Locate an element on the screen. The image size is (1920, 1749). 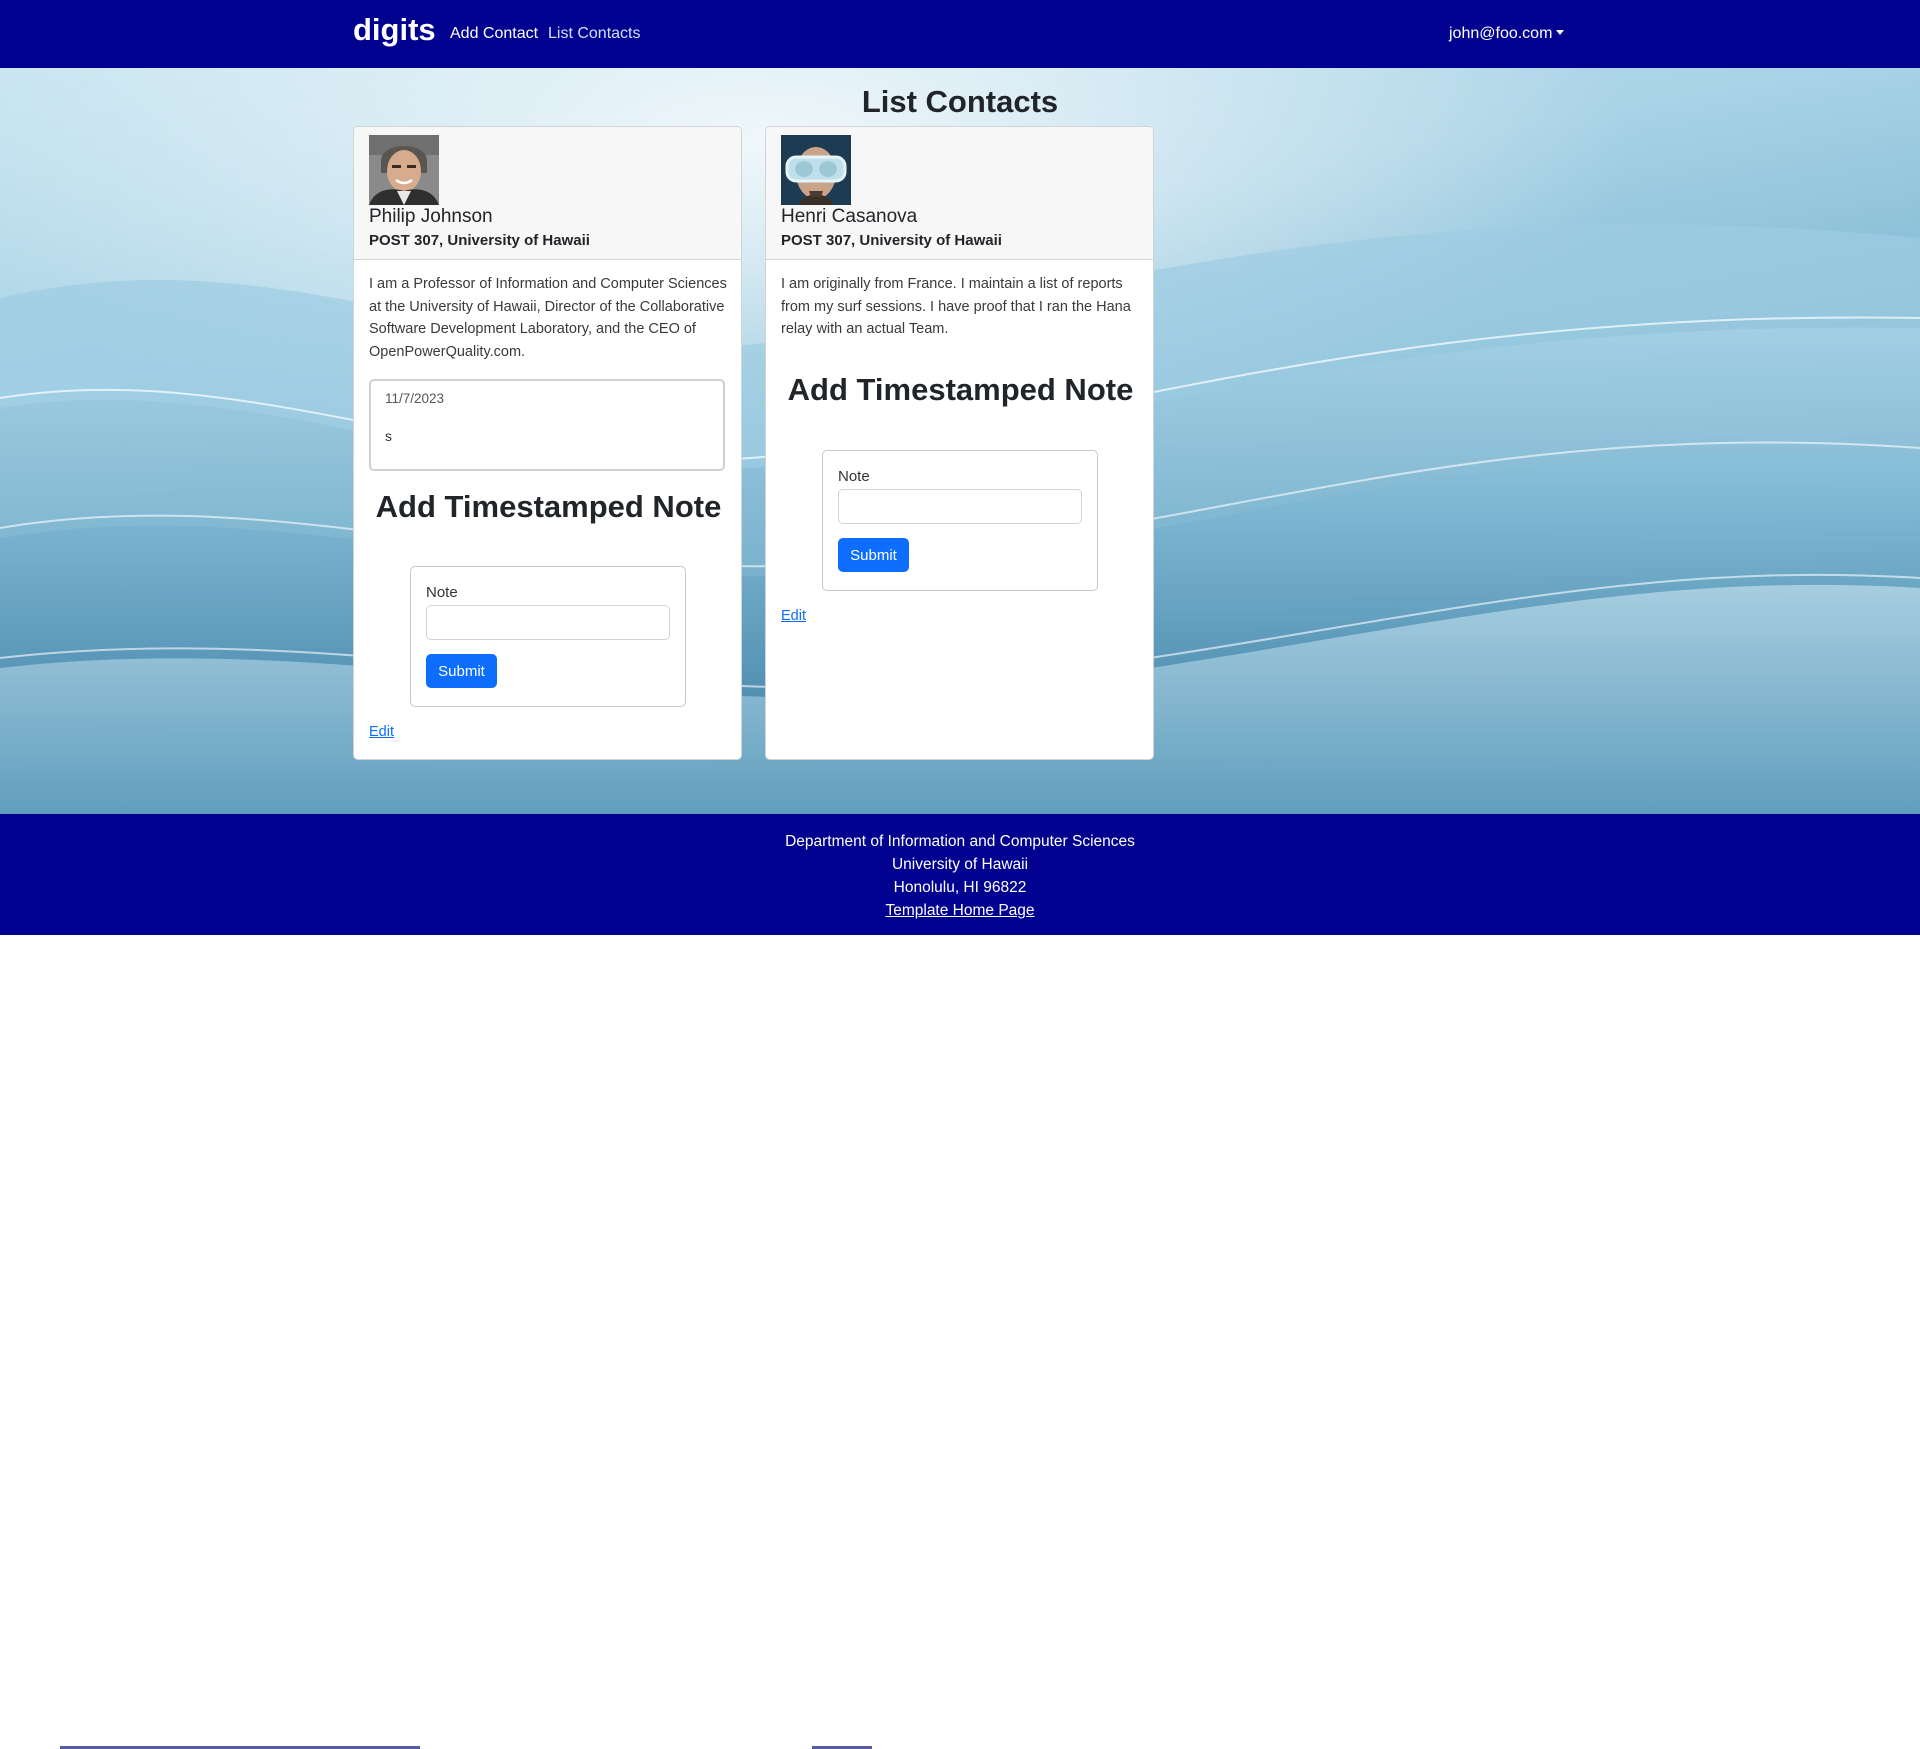
footer-address: Honolulu, HI 96822 is located at coordinates (960, 887).